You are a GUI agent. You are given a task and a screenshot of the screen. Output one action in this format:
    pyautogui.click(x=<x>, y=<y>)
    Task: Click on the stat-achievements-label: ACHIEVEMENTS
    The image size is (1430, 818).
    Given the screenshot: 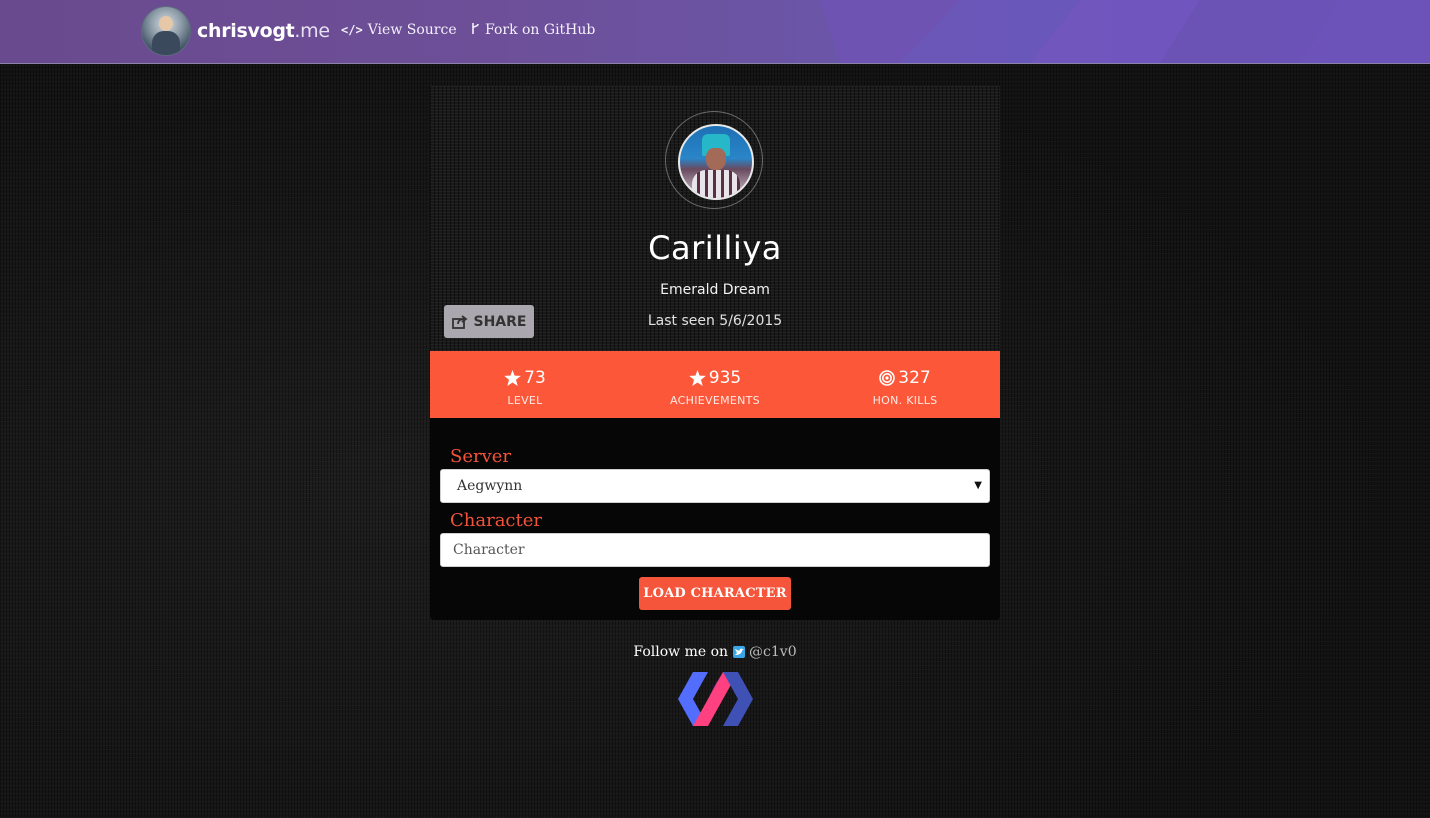 What is the action you would take?
    pyautogui.click(x=715, y=400)
    